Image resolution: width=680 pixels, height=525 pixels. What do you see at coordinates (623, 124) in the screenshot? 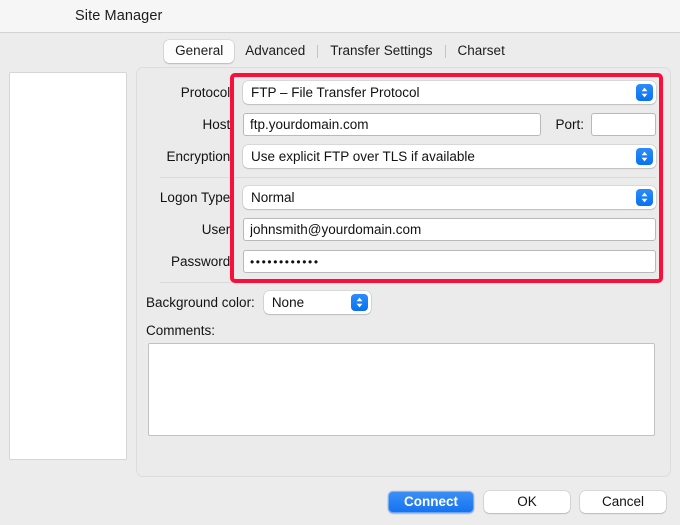
I see `port-input` at bounding box center [623, 124].